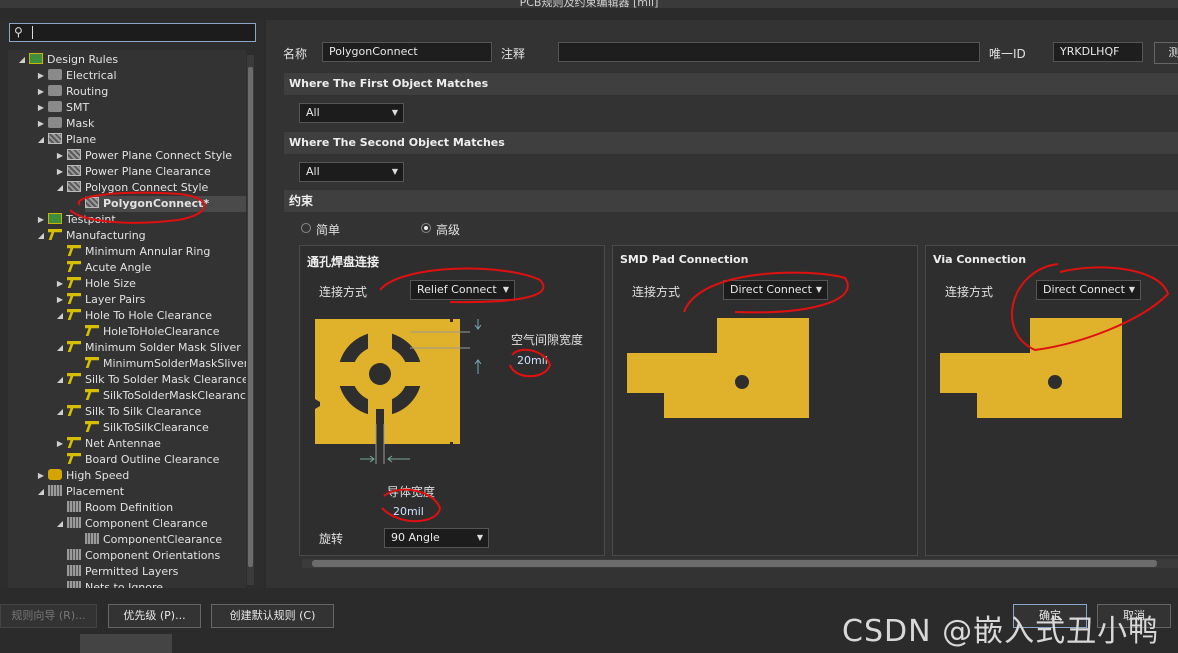  Describe the element at coordinates (144, 156) in the screenshot. I see `tree-item: ▶ Power Plane Connect Style` at that location.